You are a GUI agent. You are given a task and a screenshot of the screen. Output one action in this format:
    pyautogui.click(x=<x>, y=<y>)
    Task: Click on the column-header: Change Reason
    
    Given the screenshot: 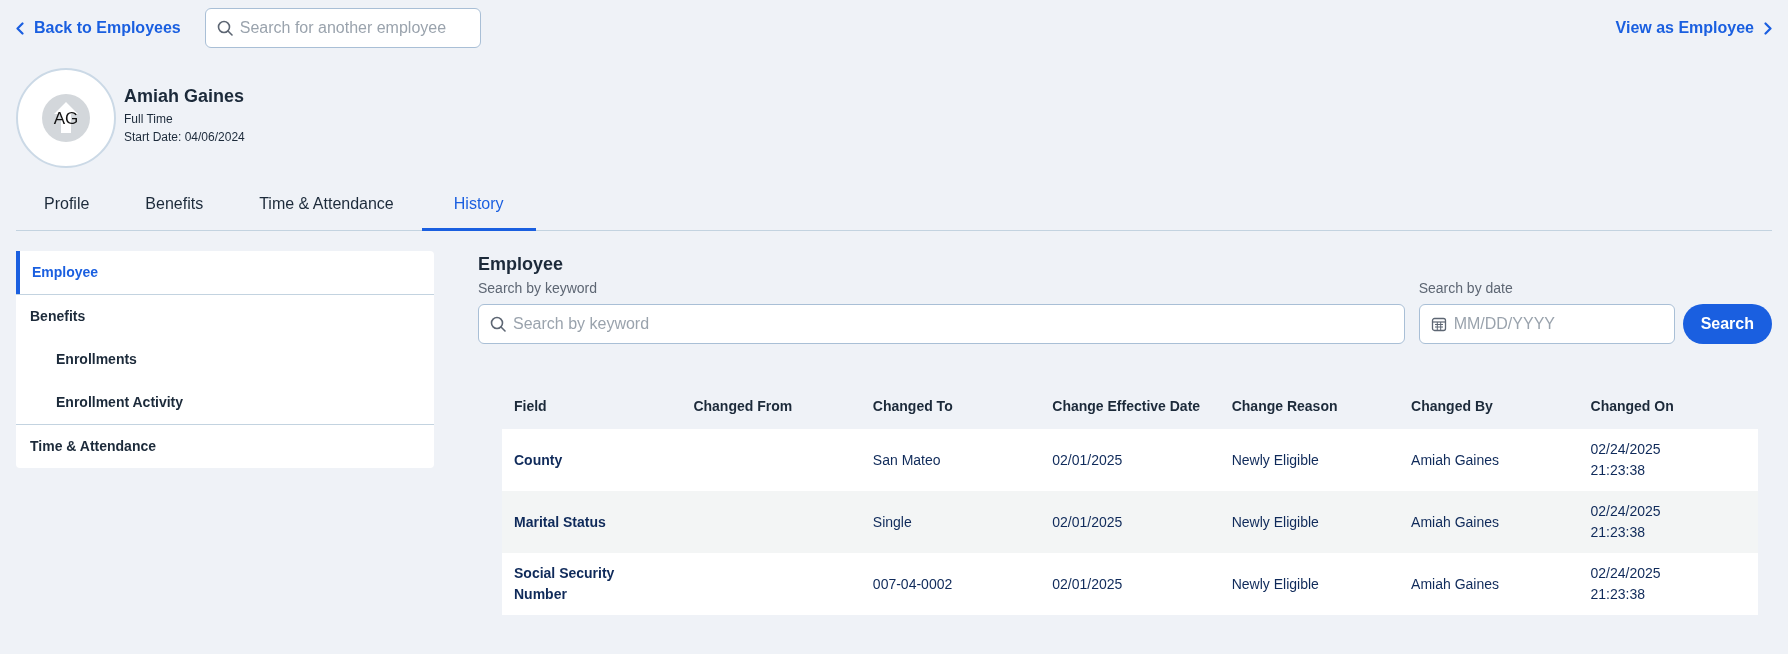 What is the action you would take?
    pyautogui.click(x=1309, y=406)
    